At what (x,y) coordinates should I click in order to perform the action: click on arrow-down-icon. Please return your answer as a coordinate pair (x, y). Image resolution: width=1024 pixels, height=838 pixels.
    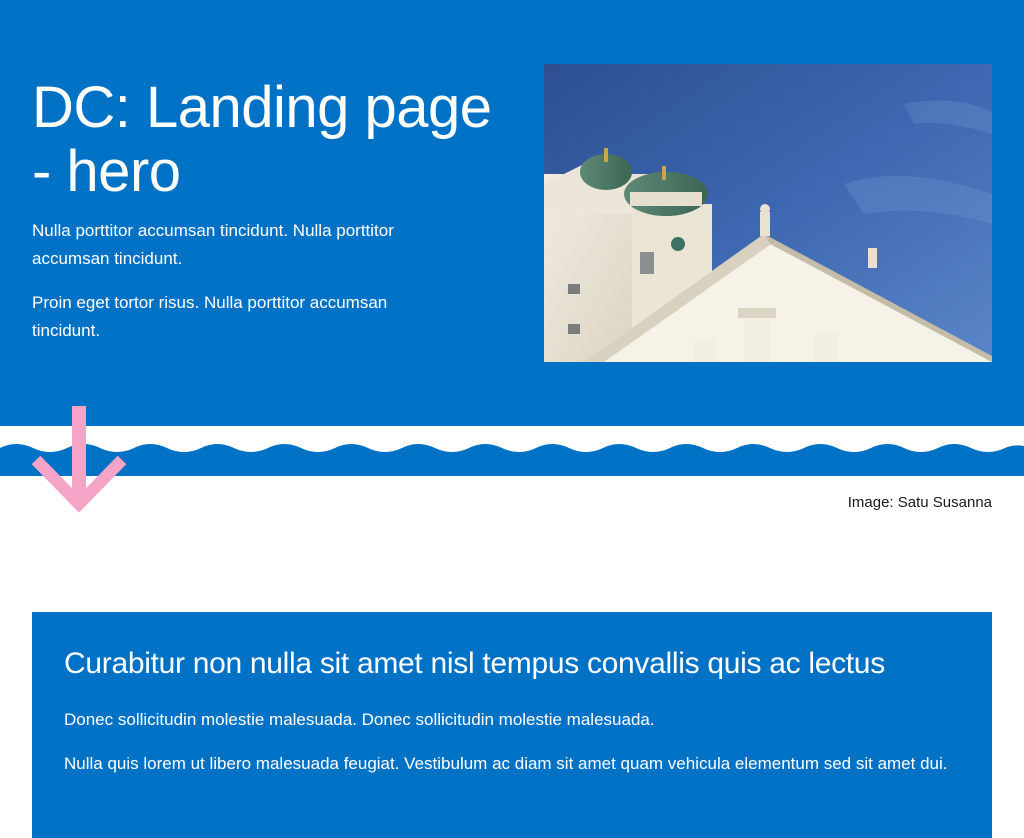
    Looking at the image, I should click on (79, 461).